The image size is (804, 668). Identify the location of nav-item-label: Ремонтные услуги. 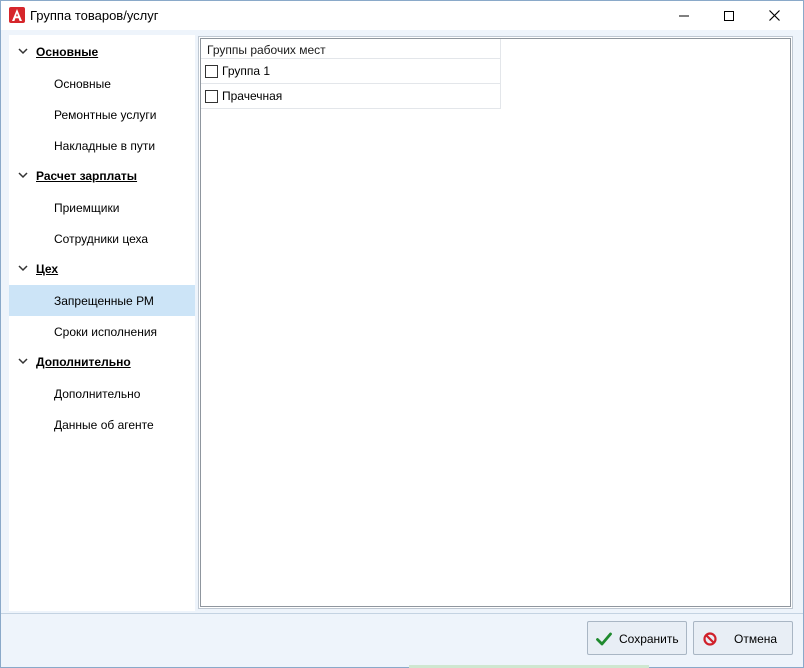
(105, 115).